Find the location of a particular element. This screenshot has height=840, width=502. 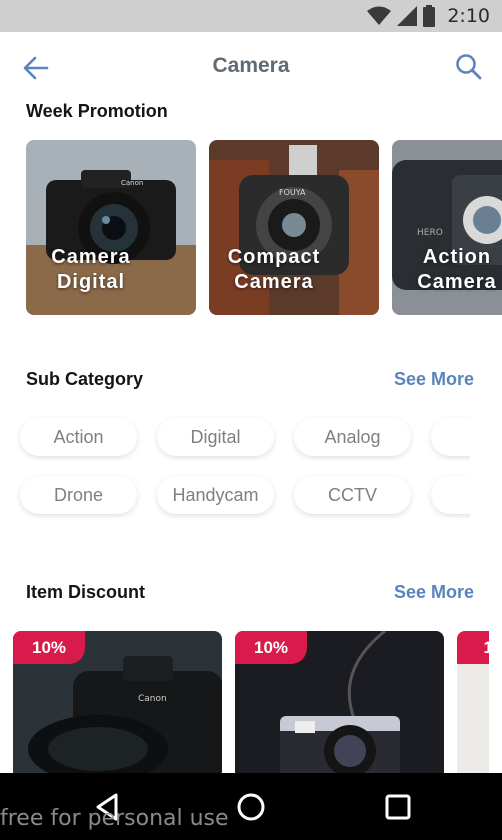

nav-recents-button is located at coordinates (398, 807).